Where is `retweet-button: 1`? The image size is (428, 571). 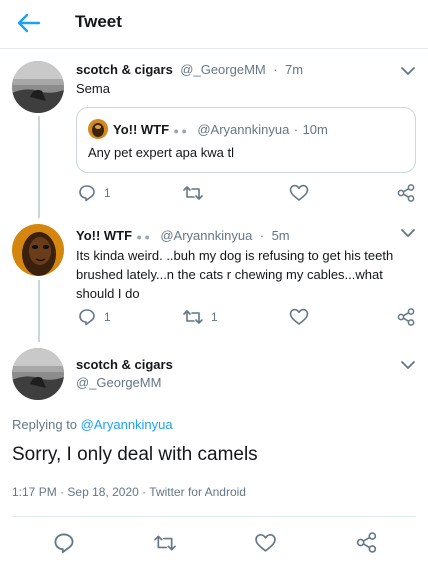
retweet-button: 1 is located at coordinates (200, 317).